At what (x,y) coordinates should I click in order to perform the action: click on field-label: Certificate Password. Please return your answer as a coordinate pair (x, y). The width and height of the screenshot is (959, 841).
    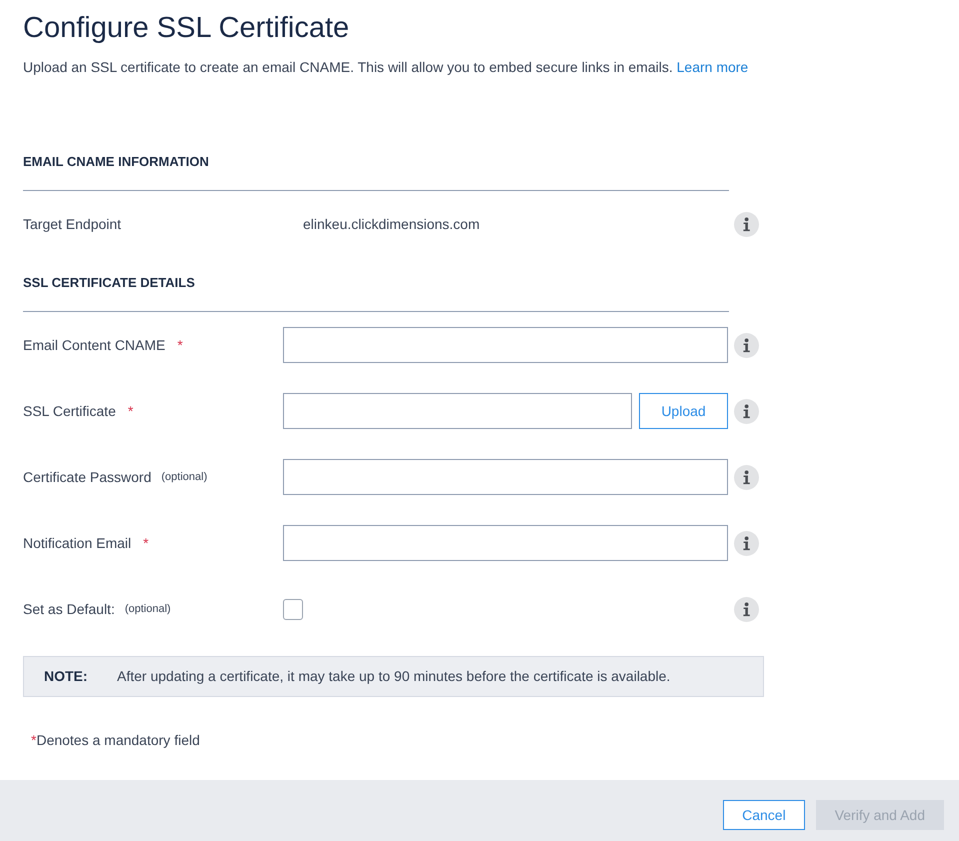
    Looking at the image, I should click on (87, 477).